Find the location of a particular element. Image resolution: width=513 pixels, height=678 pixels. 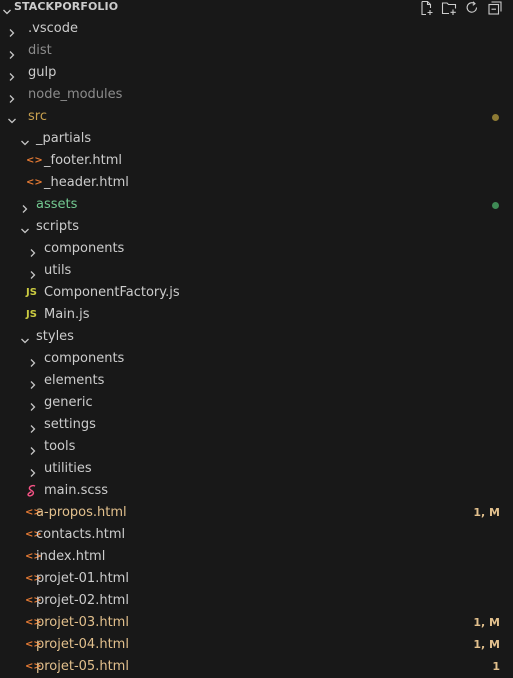

explorer-header: STACKPORFOLIO is located at coordinates (256, 9).